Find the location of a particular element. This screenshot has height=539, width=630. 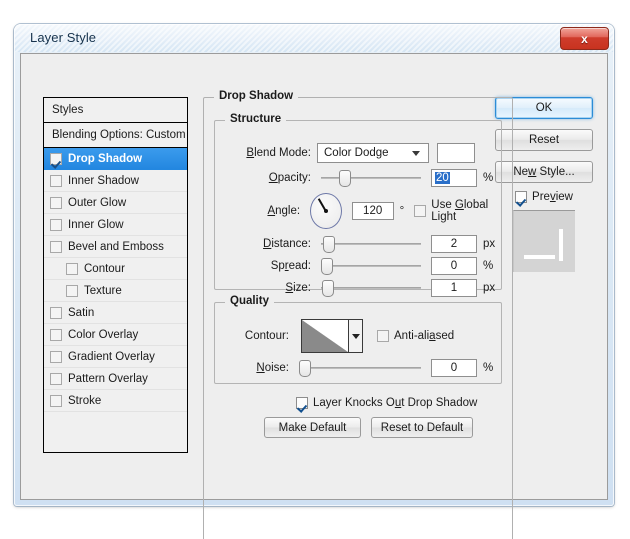

spread-slider is located at coordinates (371, 266).